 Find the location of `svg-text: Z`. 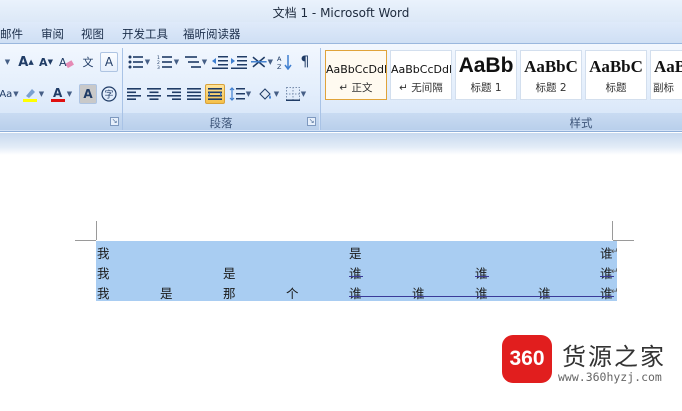

svg-text: Z is located at coordinates (279, 66).